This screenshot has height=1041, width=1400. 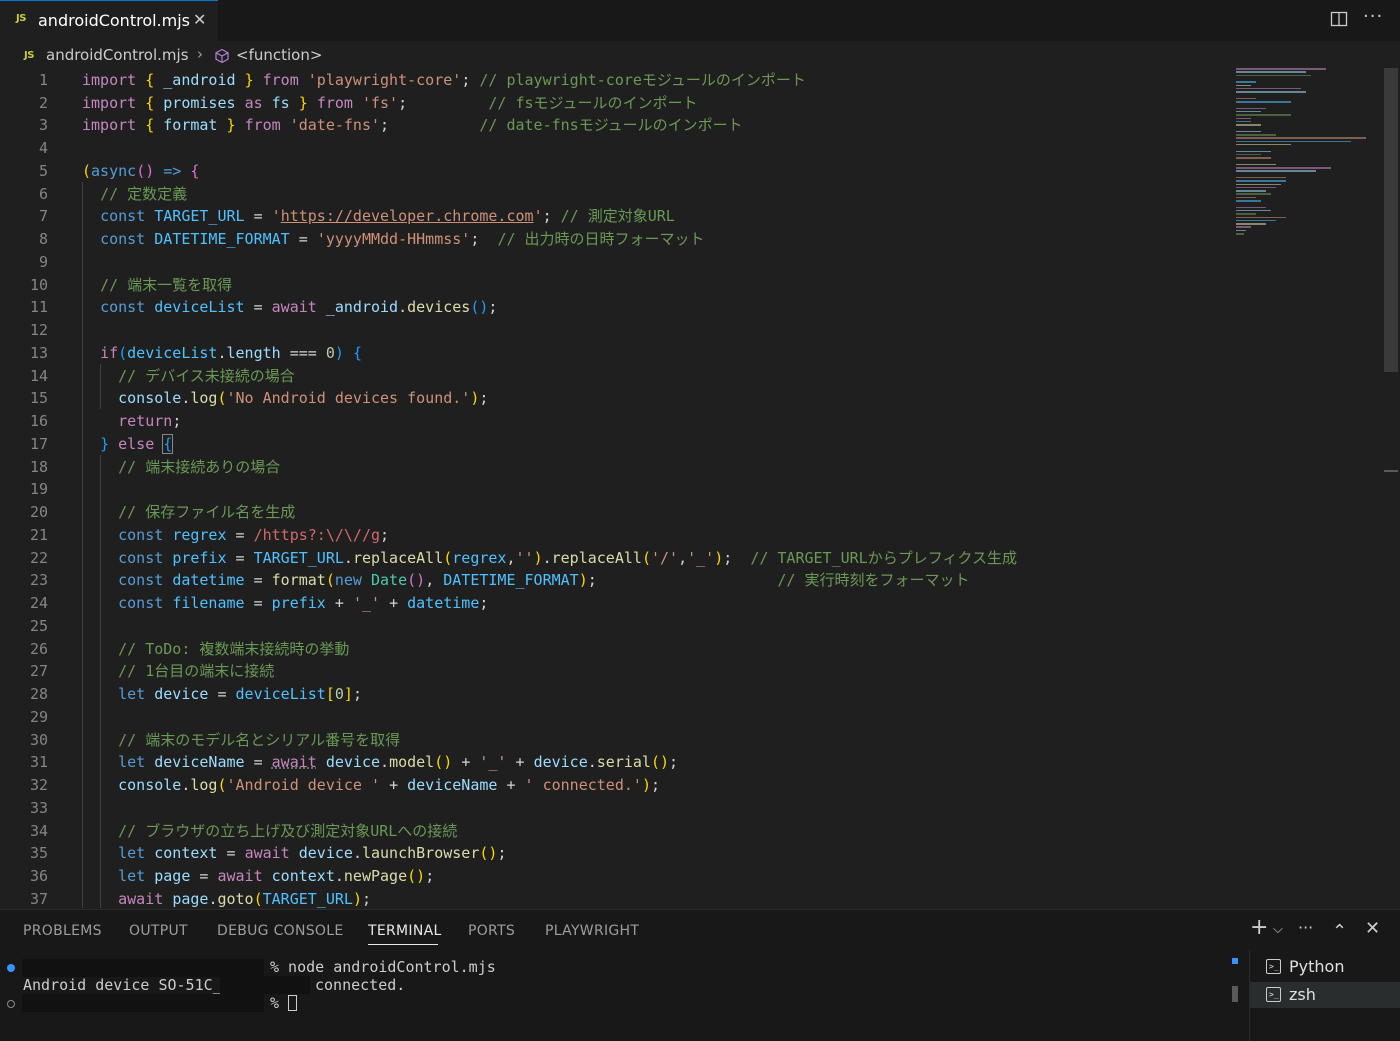 I want to click on code-line: 36 let page = await context.newPage();, so click(x=232, y=876).